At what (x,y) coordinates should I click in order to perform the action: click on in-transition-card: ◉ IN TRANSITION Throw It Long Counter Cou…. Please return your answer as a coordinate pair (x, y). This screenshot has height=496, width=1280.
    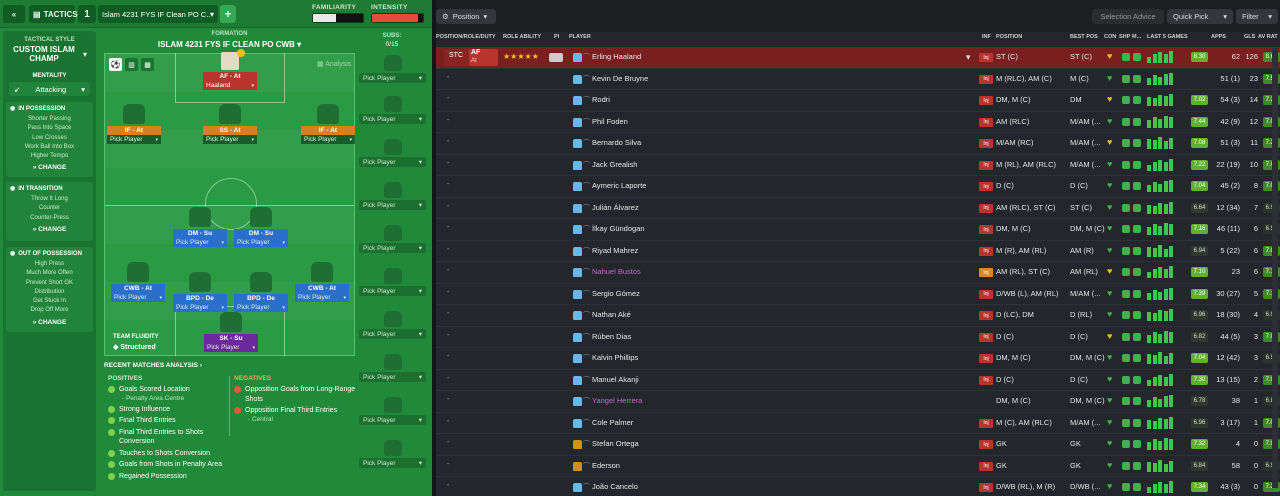
    Looking at the image, I should click on (49, 211).